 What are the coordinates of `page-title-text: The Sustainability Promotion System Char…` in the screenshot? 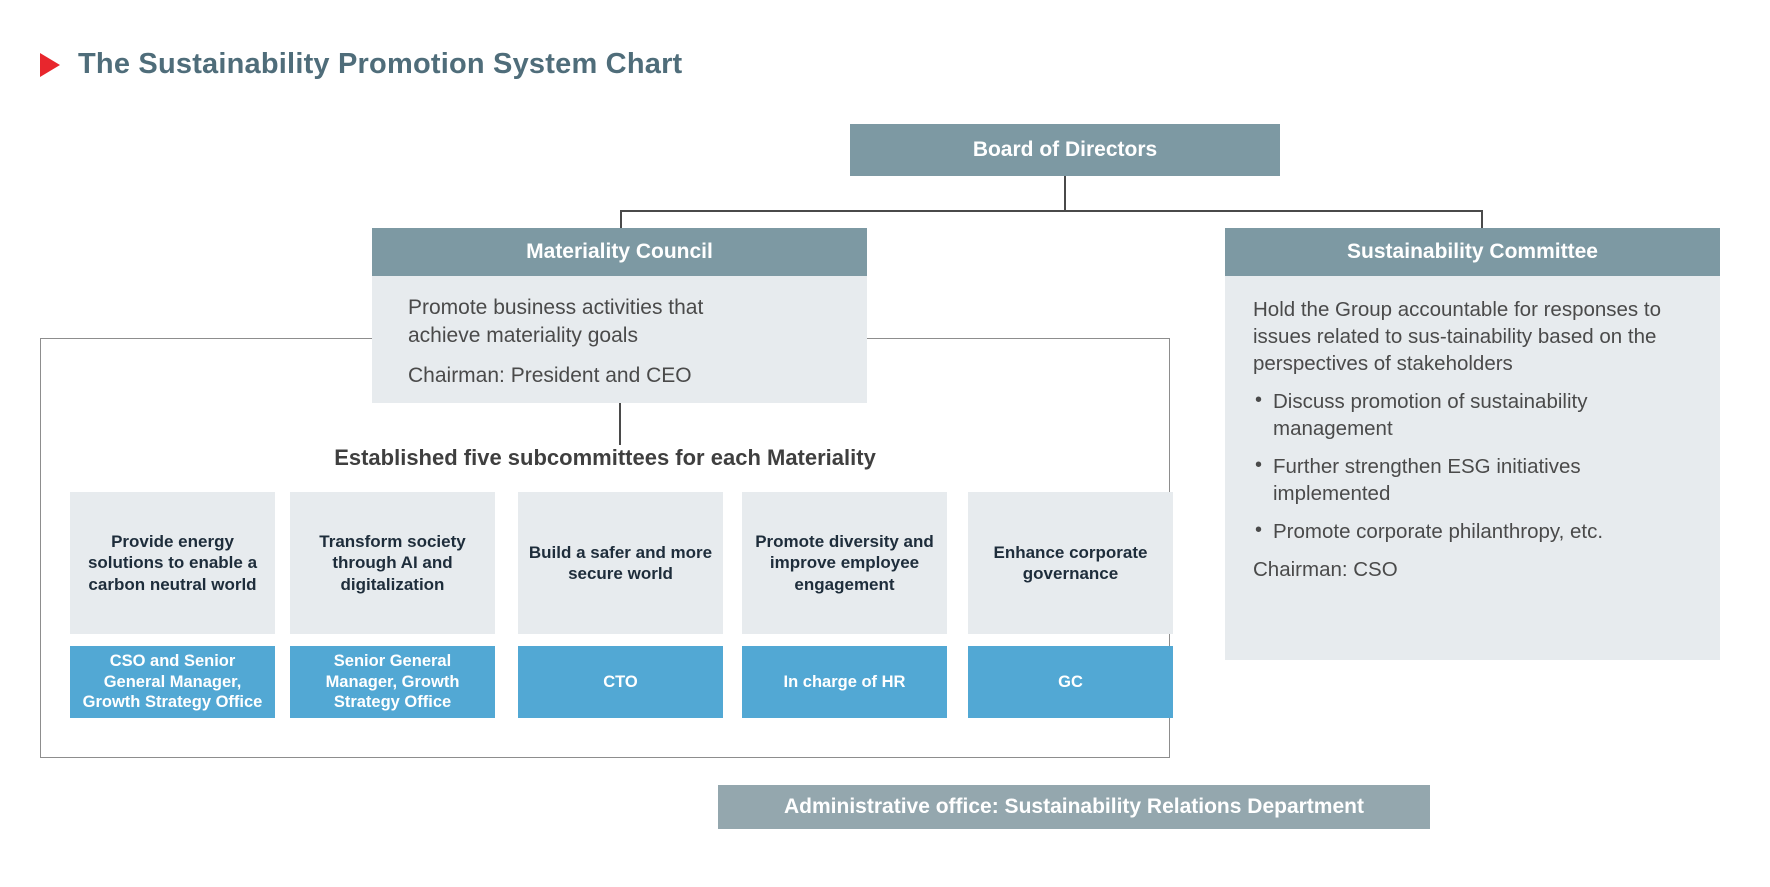 It's located at (380, 64).